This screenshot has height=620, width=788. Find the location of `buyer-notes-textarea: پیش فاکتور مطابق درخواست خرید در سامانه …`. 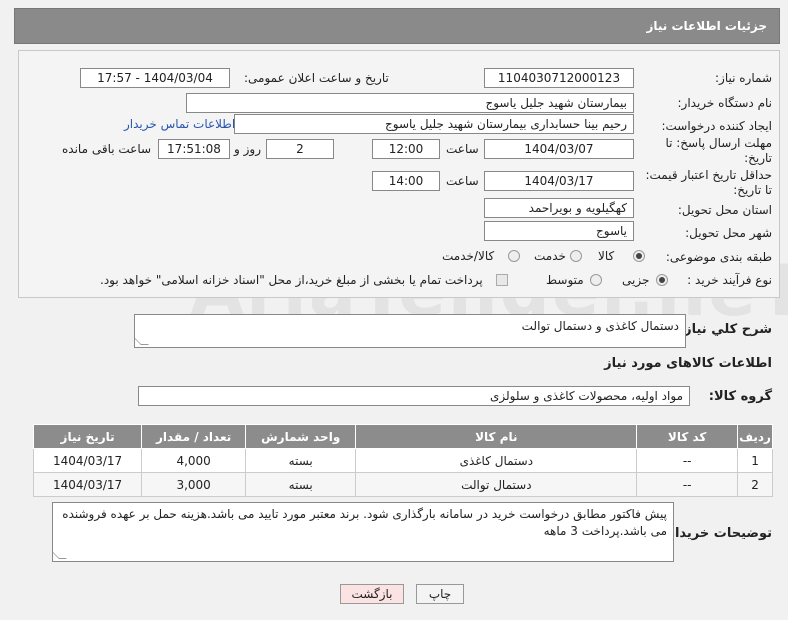

buyer-notes-textarea: پیش فاکتور مطابق درخواست خرید در سامانه … is located at coordinates (363, 532).